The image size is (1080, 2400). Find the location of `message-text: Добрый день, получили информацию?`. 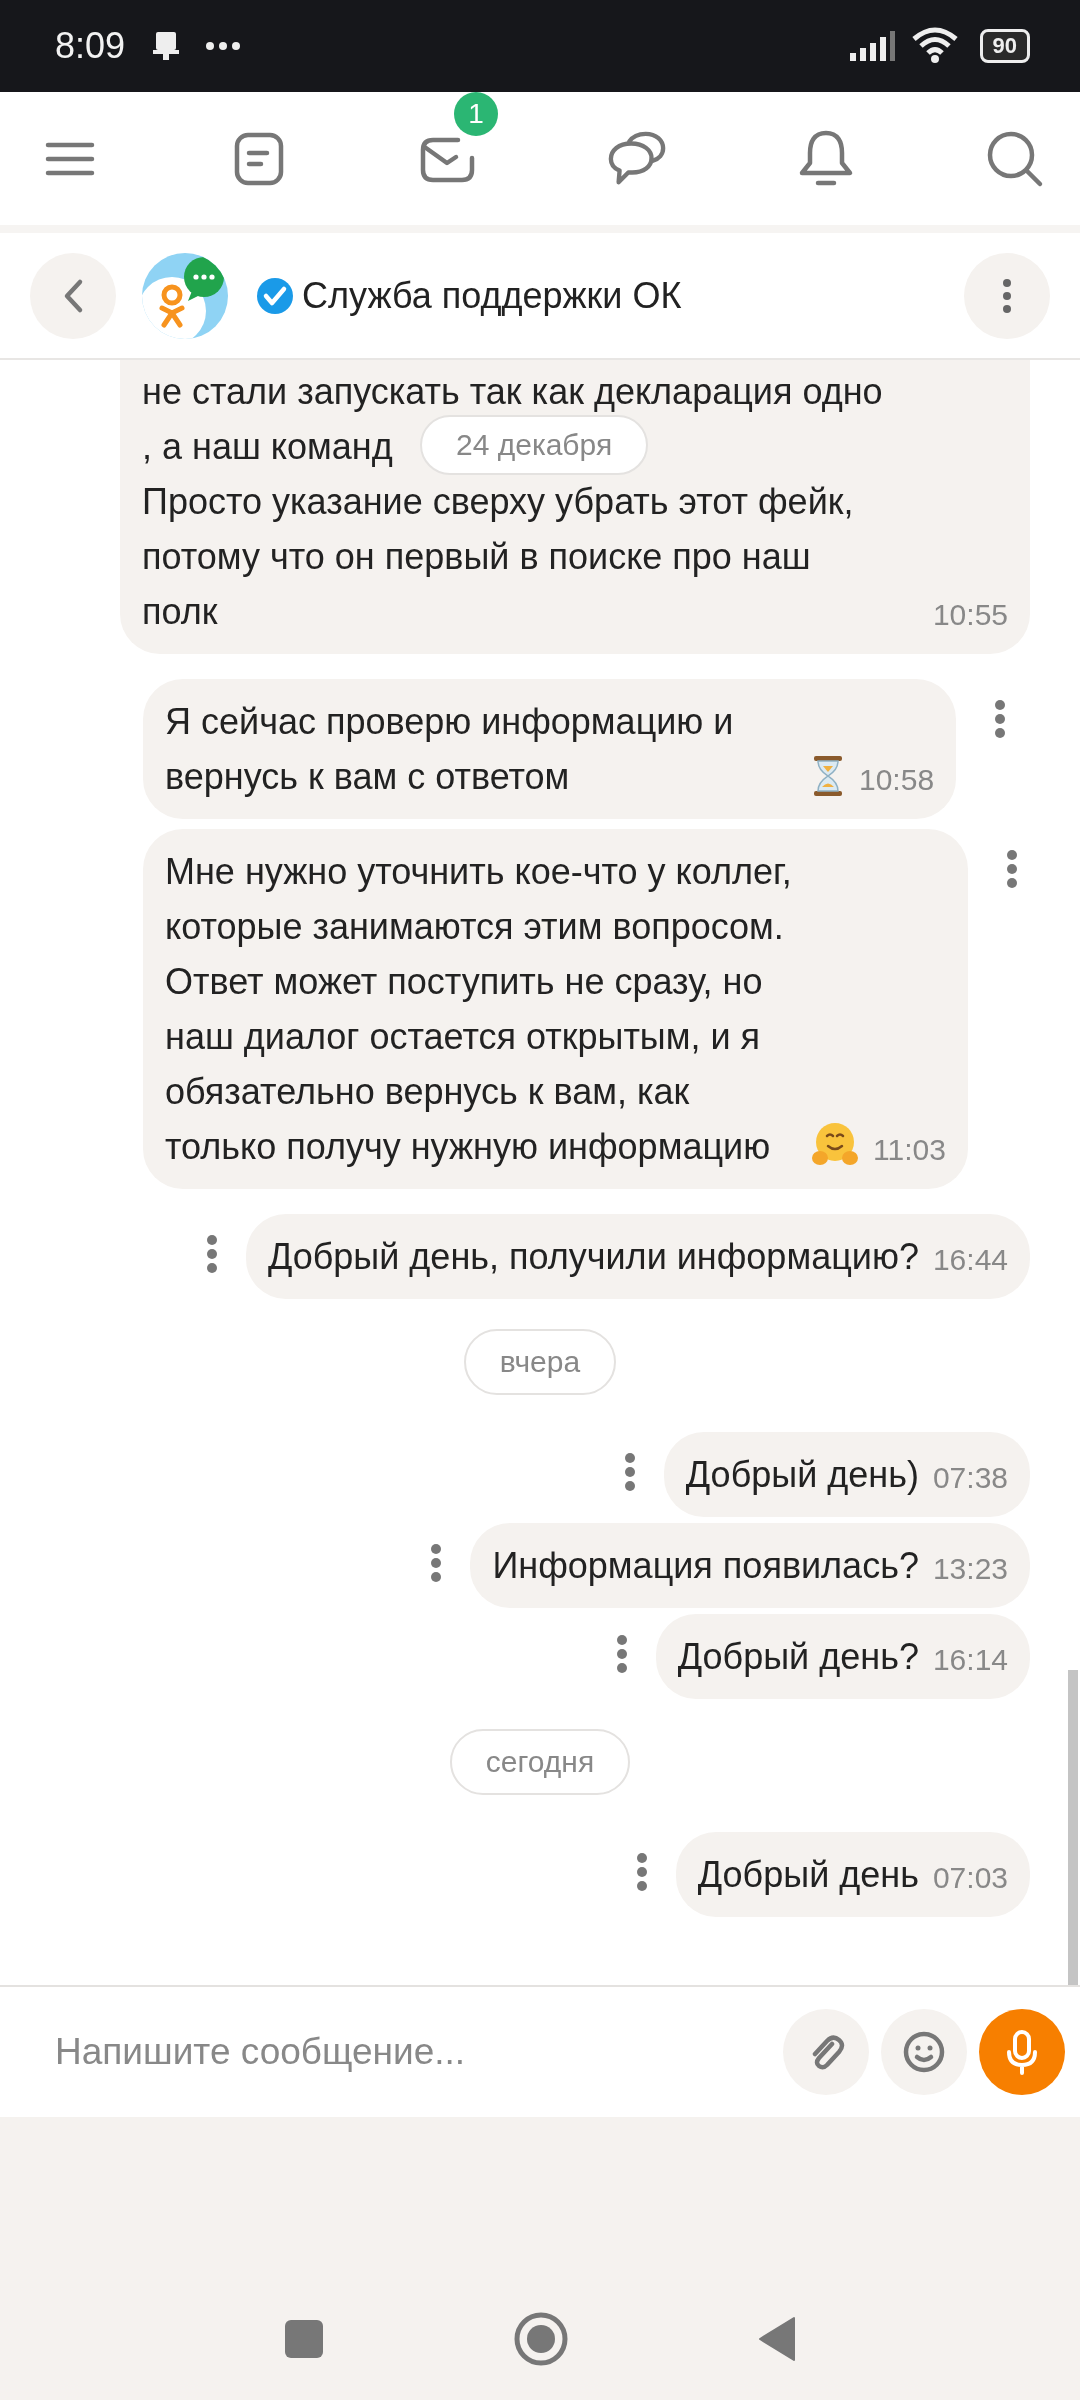

message-text: Добрый день, получили информацию? is located at coordinates (593, 1257).